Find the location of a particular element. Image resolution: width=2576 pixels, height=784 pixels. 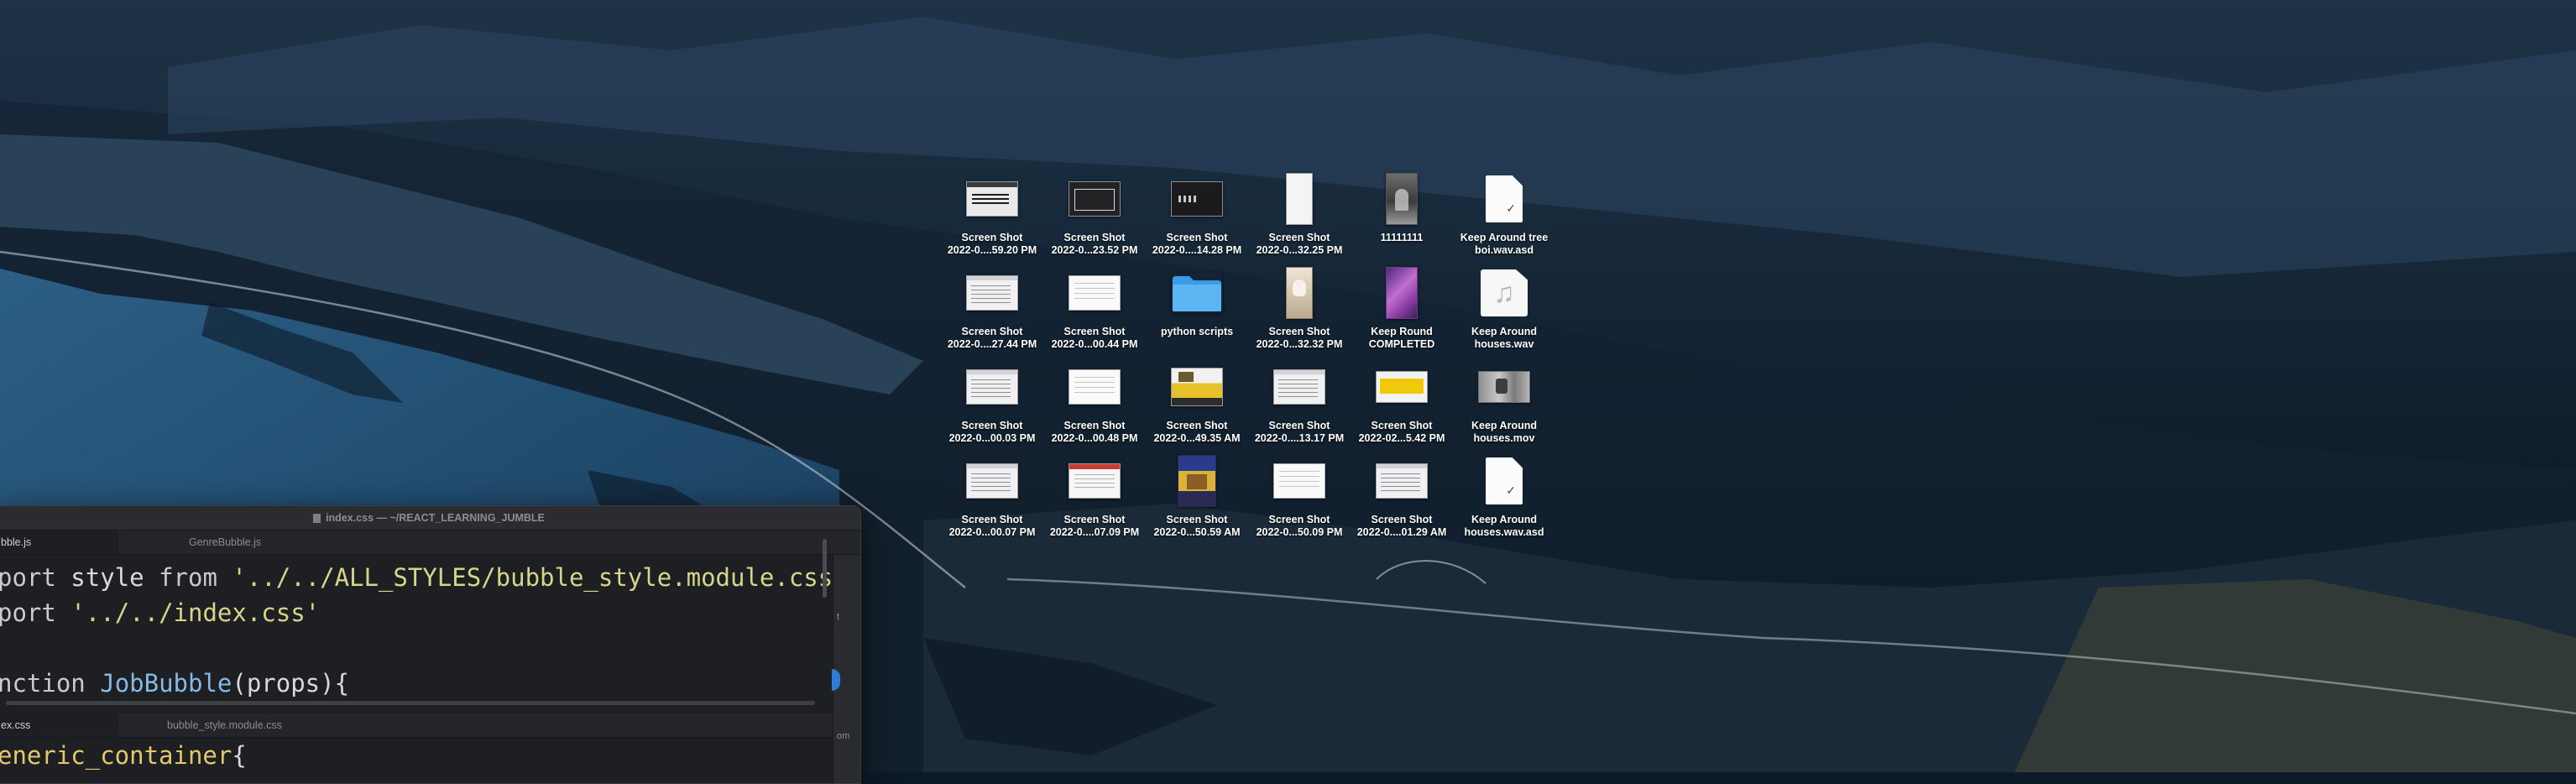

desktop-item: Screen Shot 2022-0...00.07 PM is located at coordinates (992, 498).